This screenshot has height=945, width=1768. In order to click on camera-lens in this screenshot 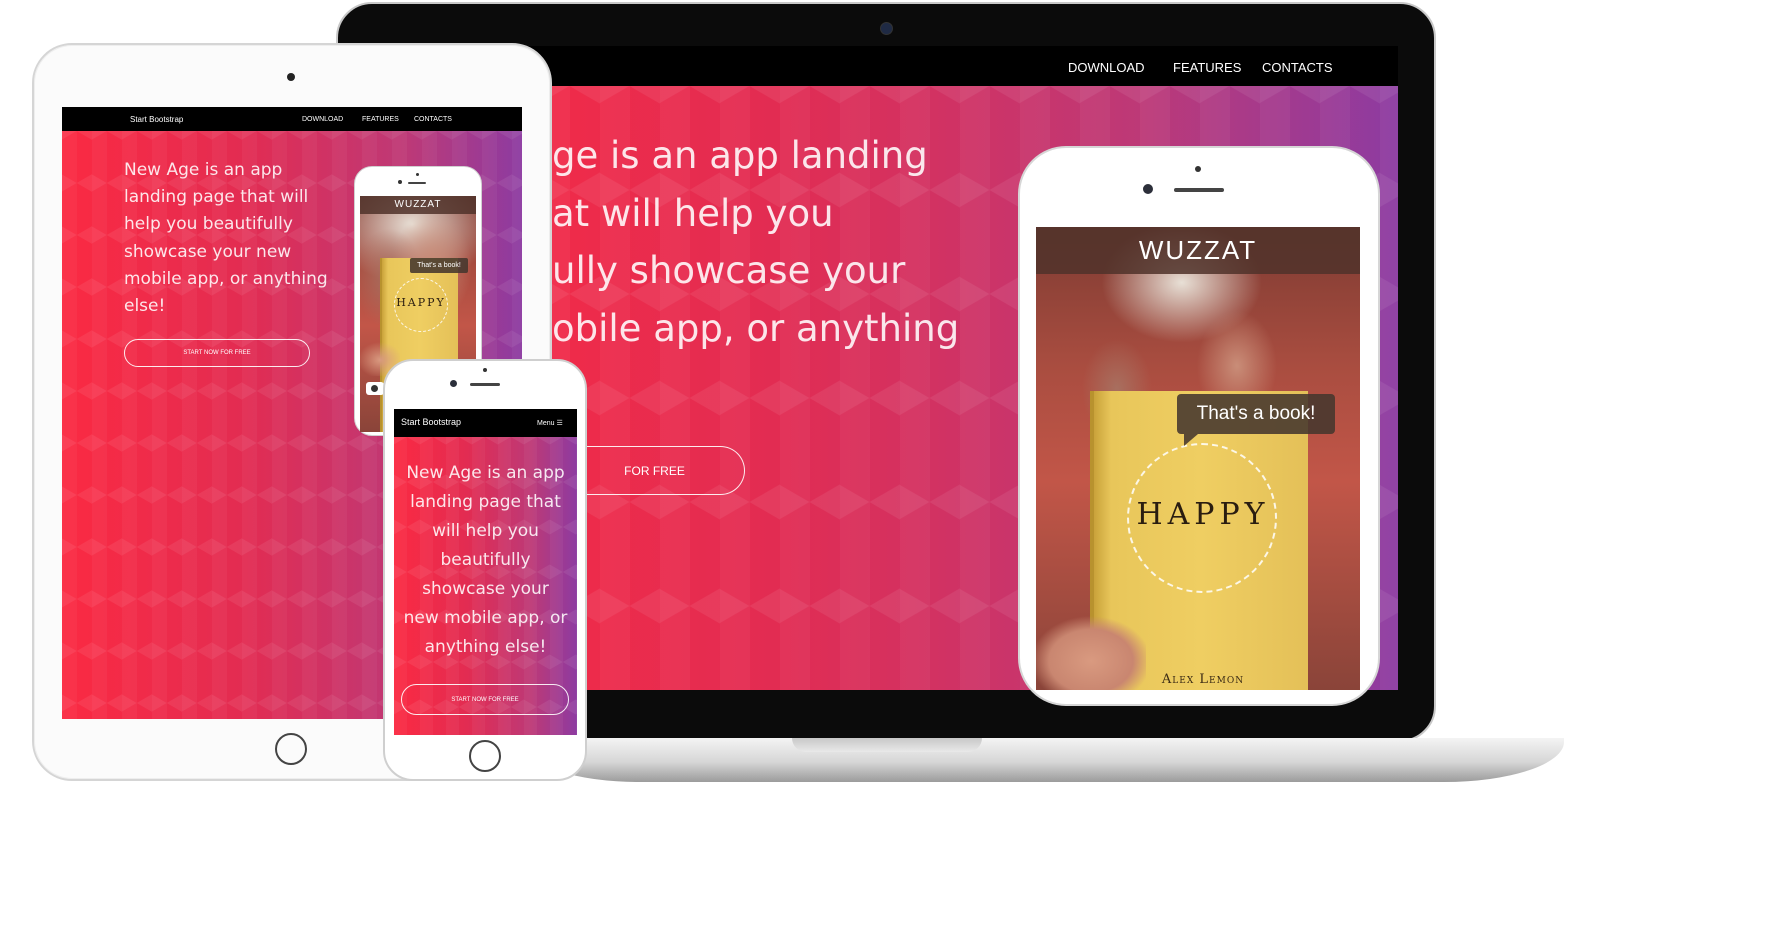, I will do `click(374, 388)`.